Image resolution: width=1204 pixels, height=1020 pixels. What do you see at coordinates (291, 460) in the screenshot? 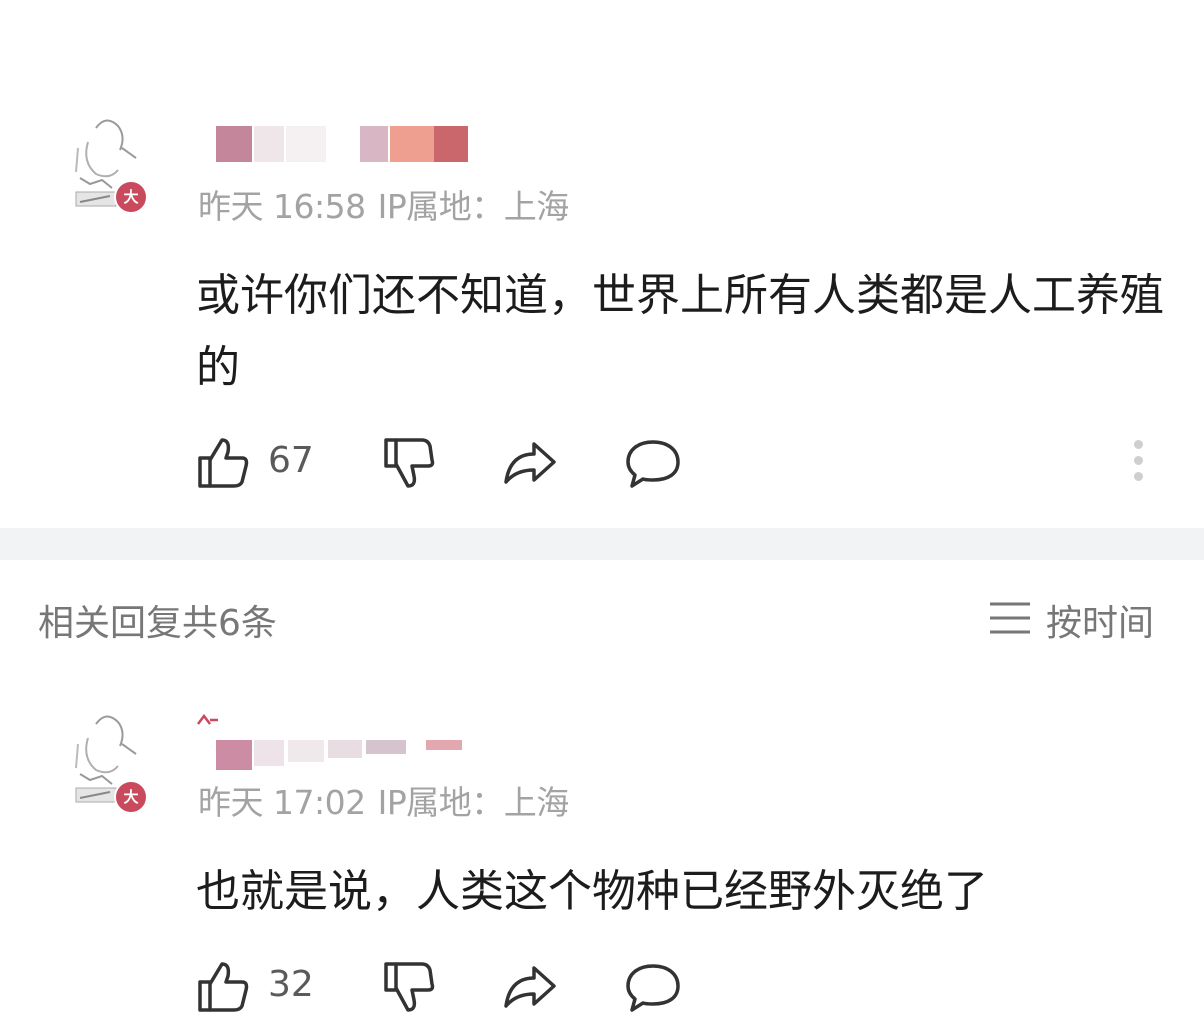
I see `like-count: 67` at bounding box center [291, 460].